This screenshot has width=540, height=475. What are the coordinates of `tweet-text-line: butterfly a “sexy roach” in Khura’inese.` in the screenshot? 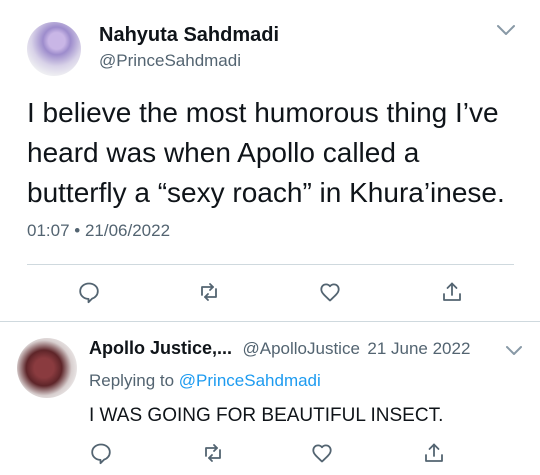 It's located at (266, 192).